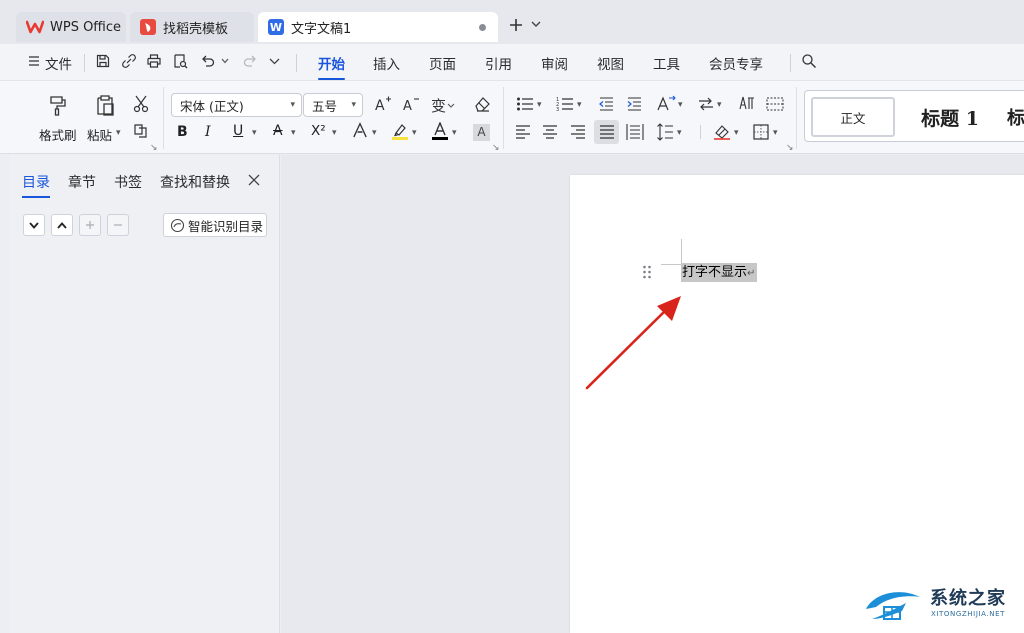  Describe the element at coordinates (666, 104) in the screenshot. I see `text-direction-icon` at that location.